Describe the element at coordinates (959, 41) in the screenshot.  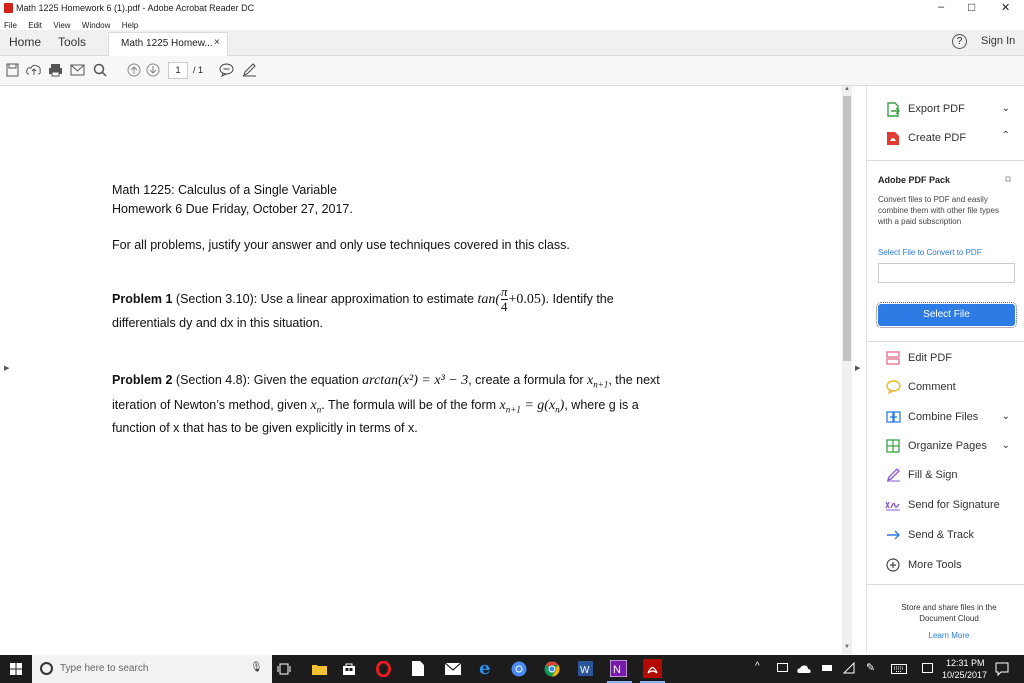
I see `help-icon: ?` at that location.